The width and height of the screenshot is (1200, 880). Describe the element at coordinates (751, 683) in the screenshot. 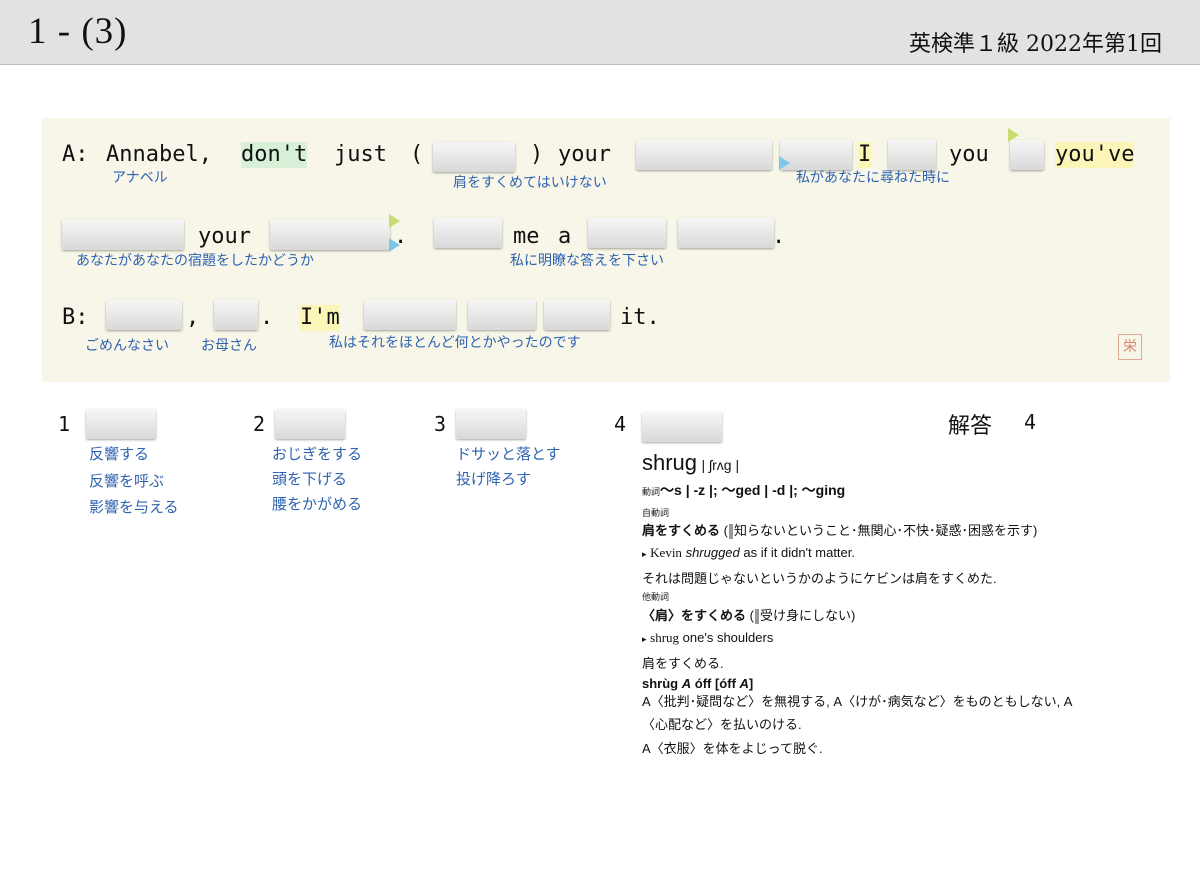

I see `phrase-head-e: ]` at that location.